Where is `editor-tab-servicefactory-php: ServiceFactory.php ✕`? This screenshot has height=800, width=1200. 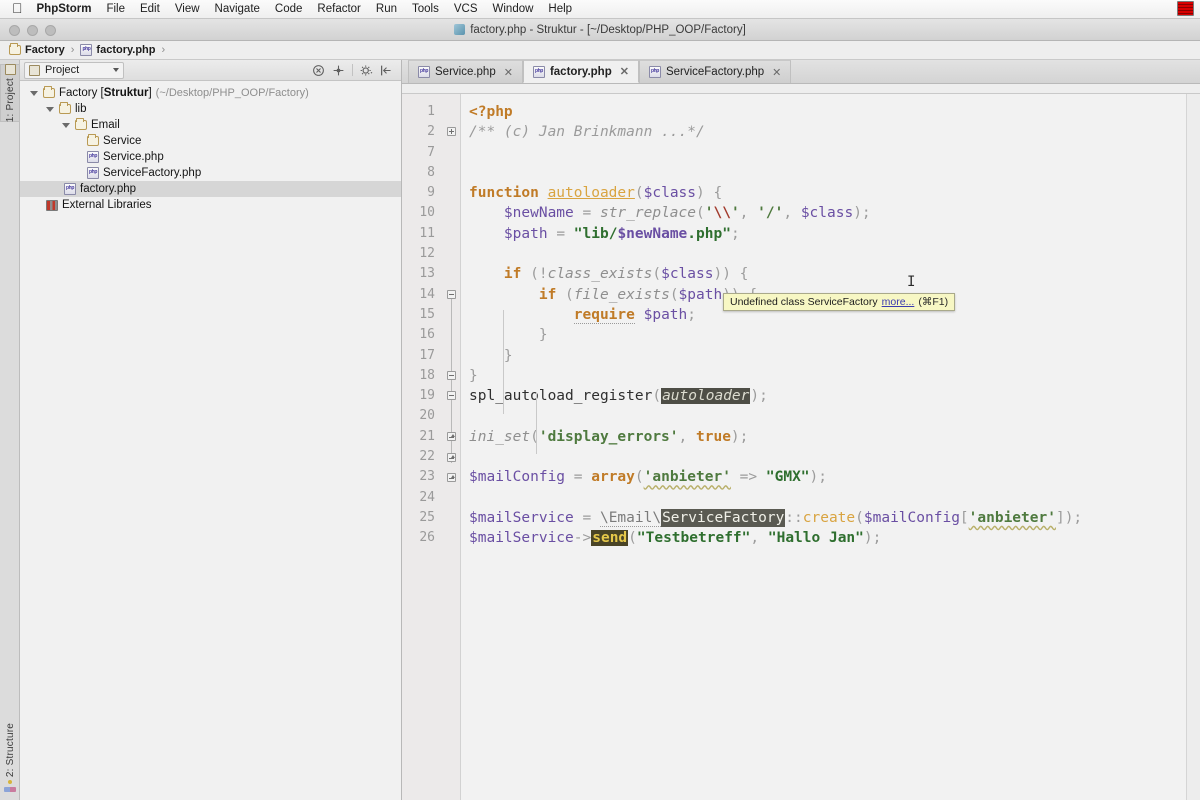
editor-tab-servicefactory-php: ServiceFactory.php ✕ is located at coordinates (715, 71).